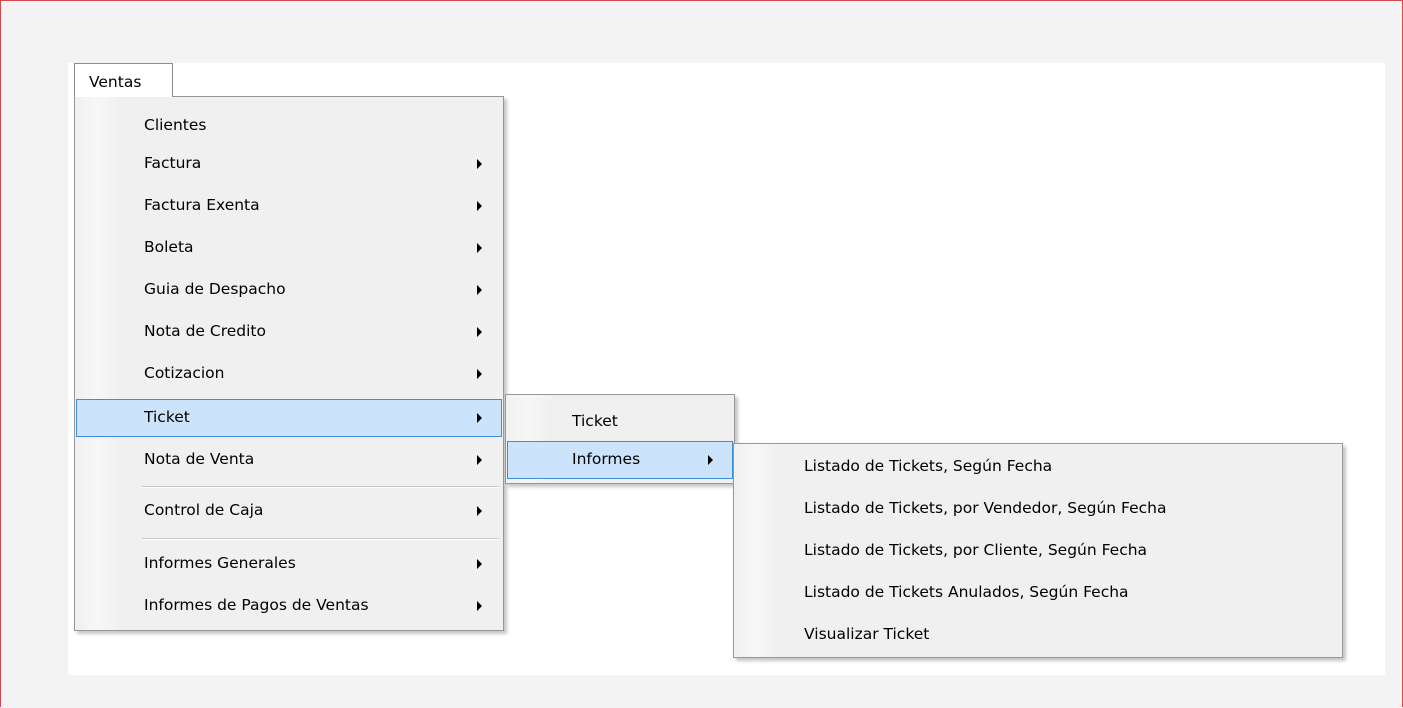 This screenshot has height=708, width=1403. I want to click on menu-item-clientes: Clientes, so click(289, 125).